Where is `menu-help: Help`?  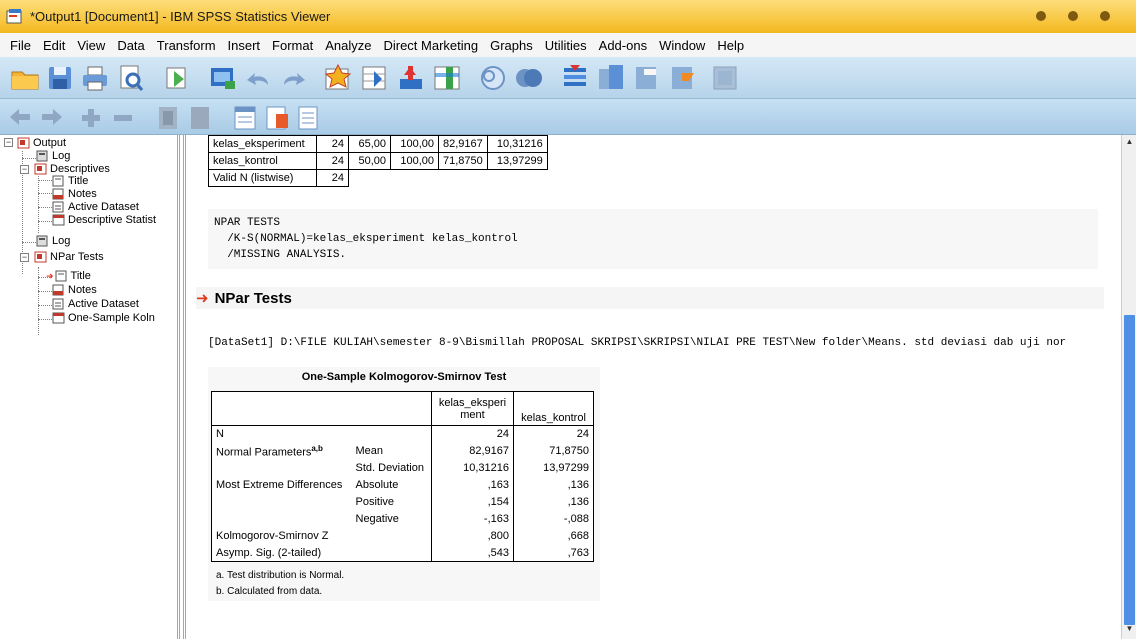
menu-help: Help is located at coordinates (730, 45).